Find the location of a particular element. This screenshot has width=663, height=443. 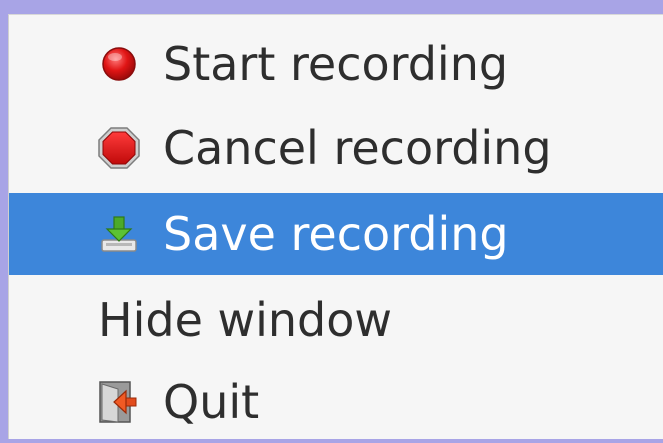

menu-item-label: Quit is located at coordinates (211, 402).